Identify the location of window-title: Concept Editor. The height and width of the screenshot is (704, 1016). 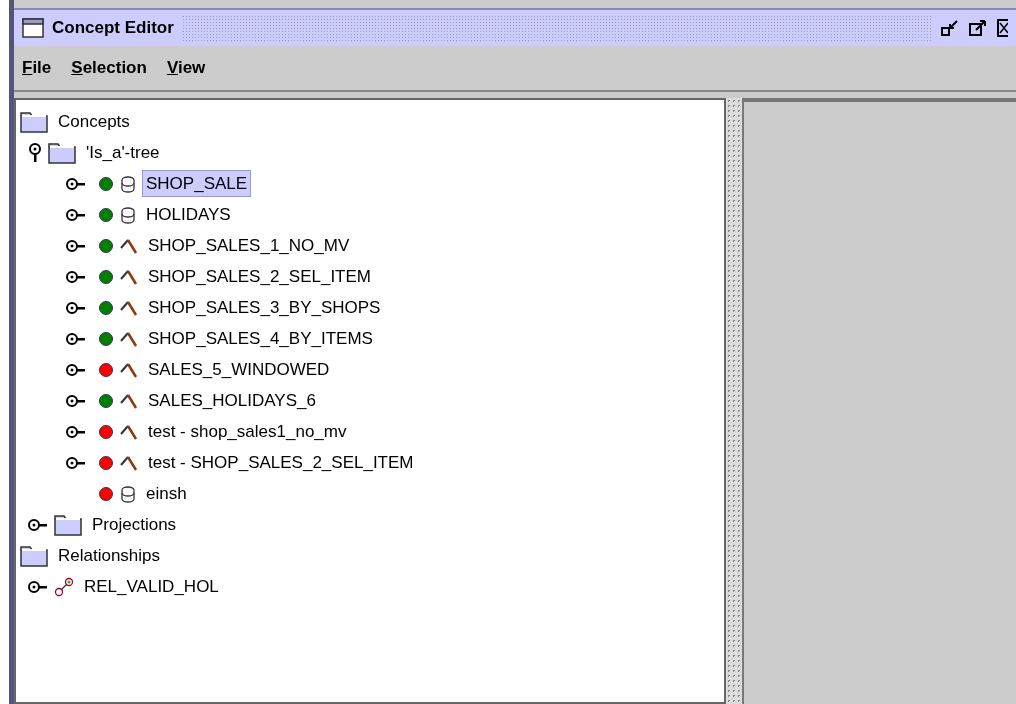
(113, 28).